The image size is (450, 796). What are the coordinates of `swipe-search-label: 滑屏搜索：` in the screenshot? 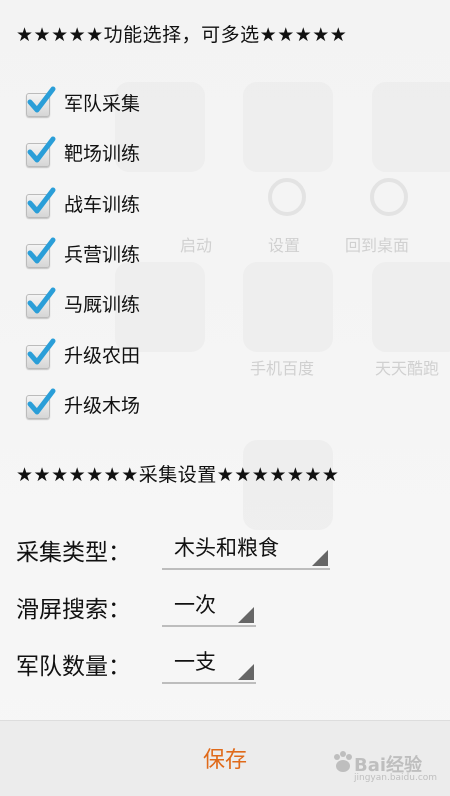 It's located at (73, 610).